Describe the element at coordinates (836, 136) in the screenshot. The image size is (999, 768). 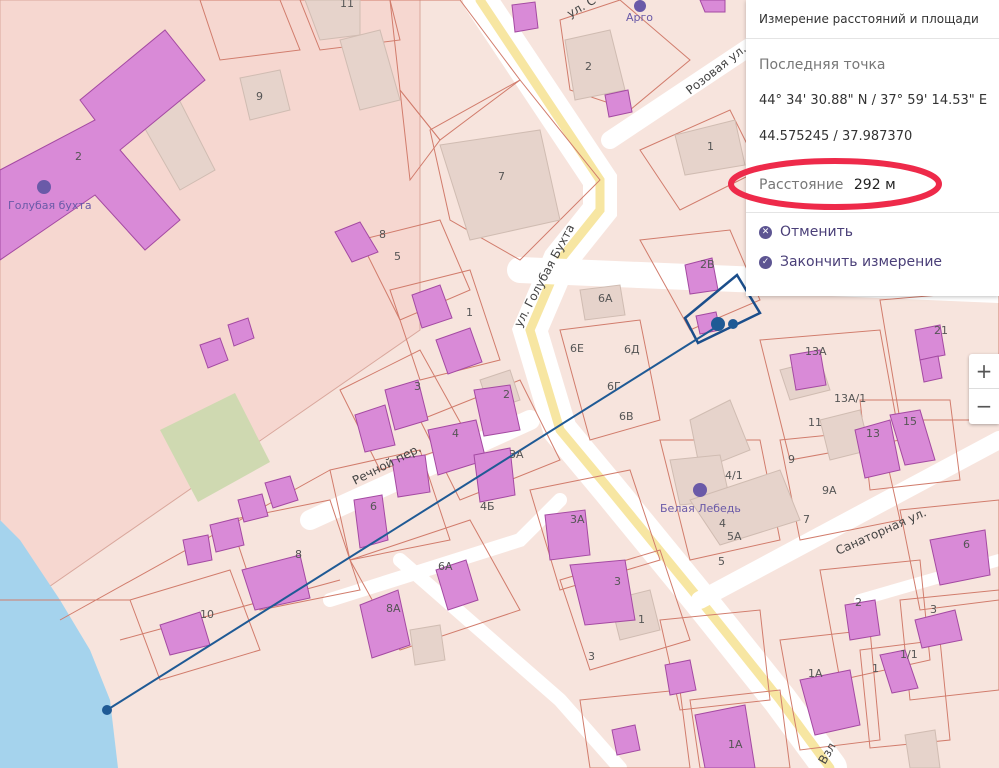
I see `coordinates-decimal: 44.575245 / 37.987370` at that location.